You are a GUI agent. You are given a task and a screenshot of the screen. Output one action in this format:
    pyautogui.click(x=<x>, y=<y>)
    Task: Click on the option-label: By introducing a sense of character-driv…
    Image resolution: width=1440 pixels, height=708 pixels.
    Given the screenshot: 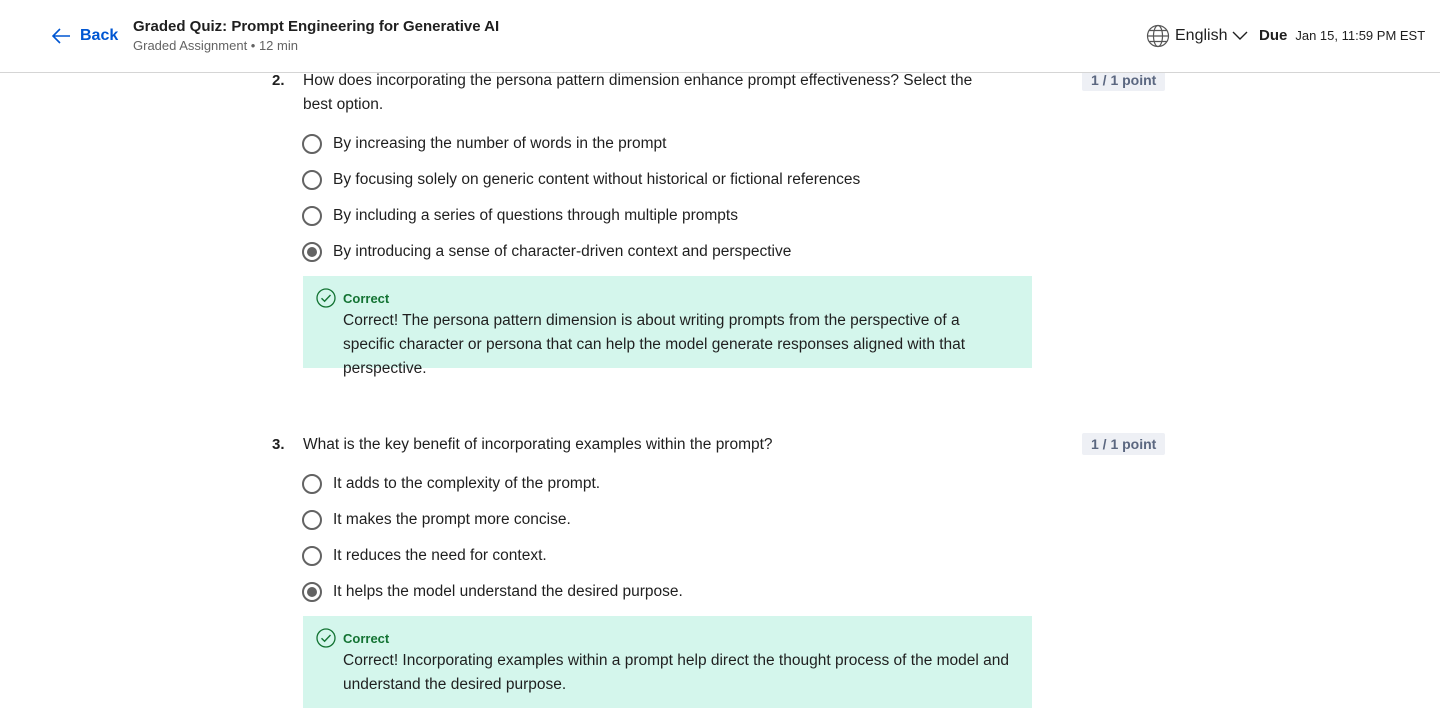 What is the action you would take?
    pyautogui.click(x=562, y=251)
    